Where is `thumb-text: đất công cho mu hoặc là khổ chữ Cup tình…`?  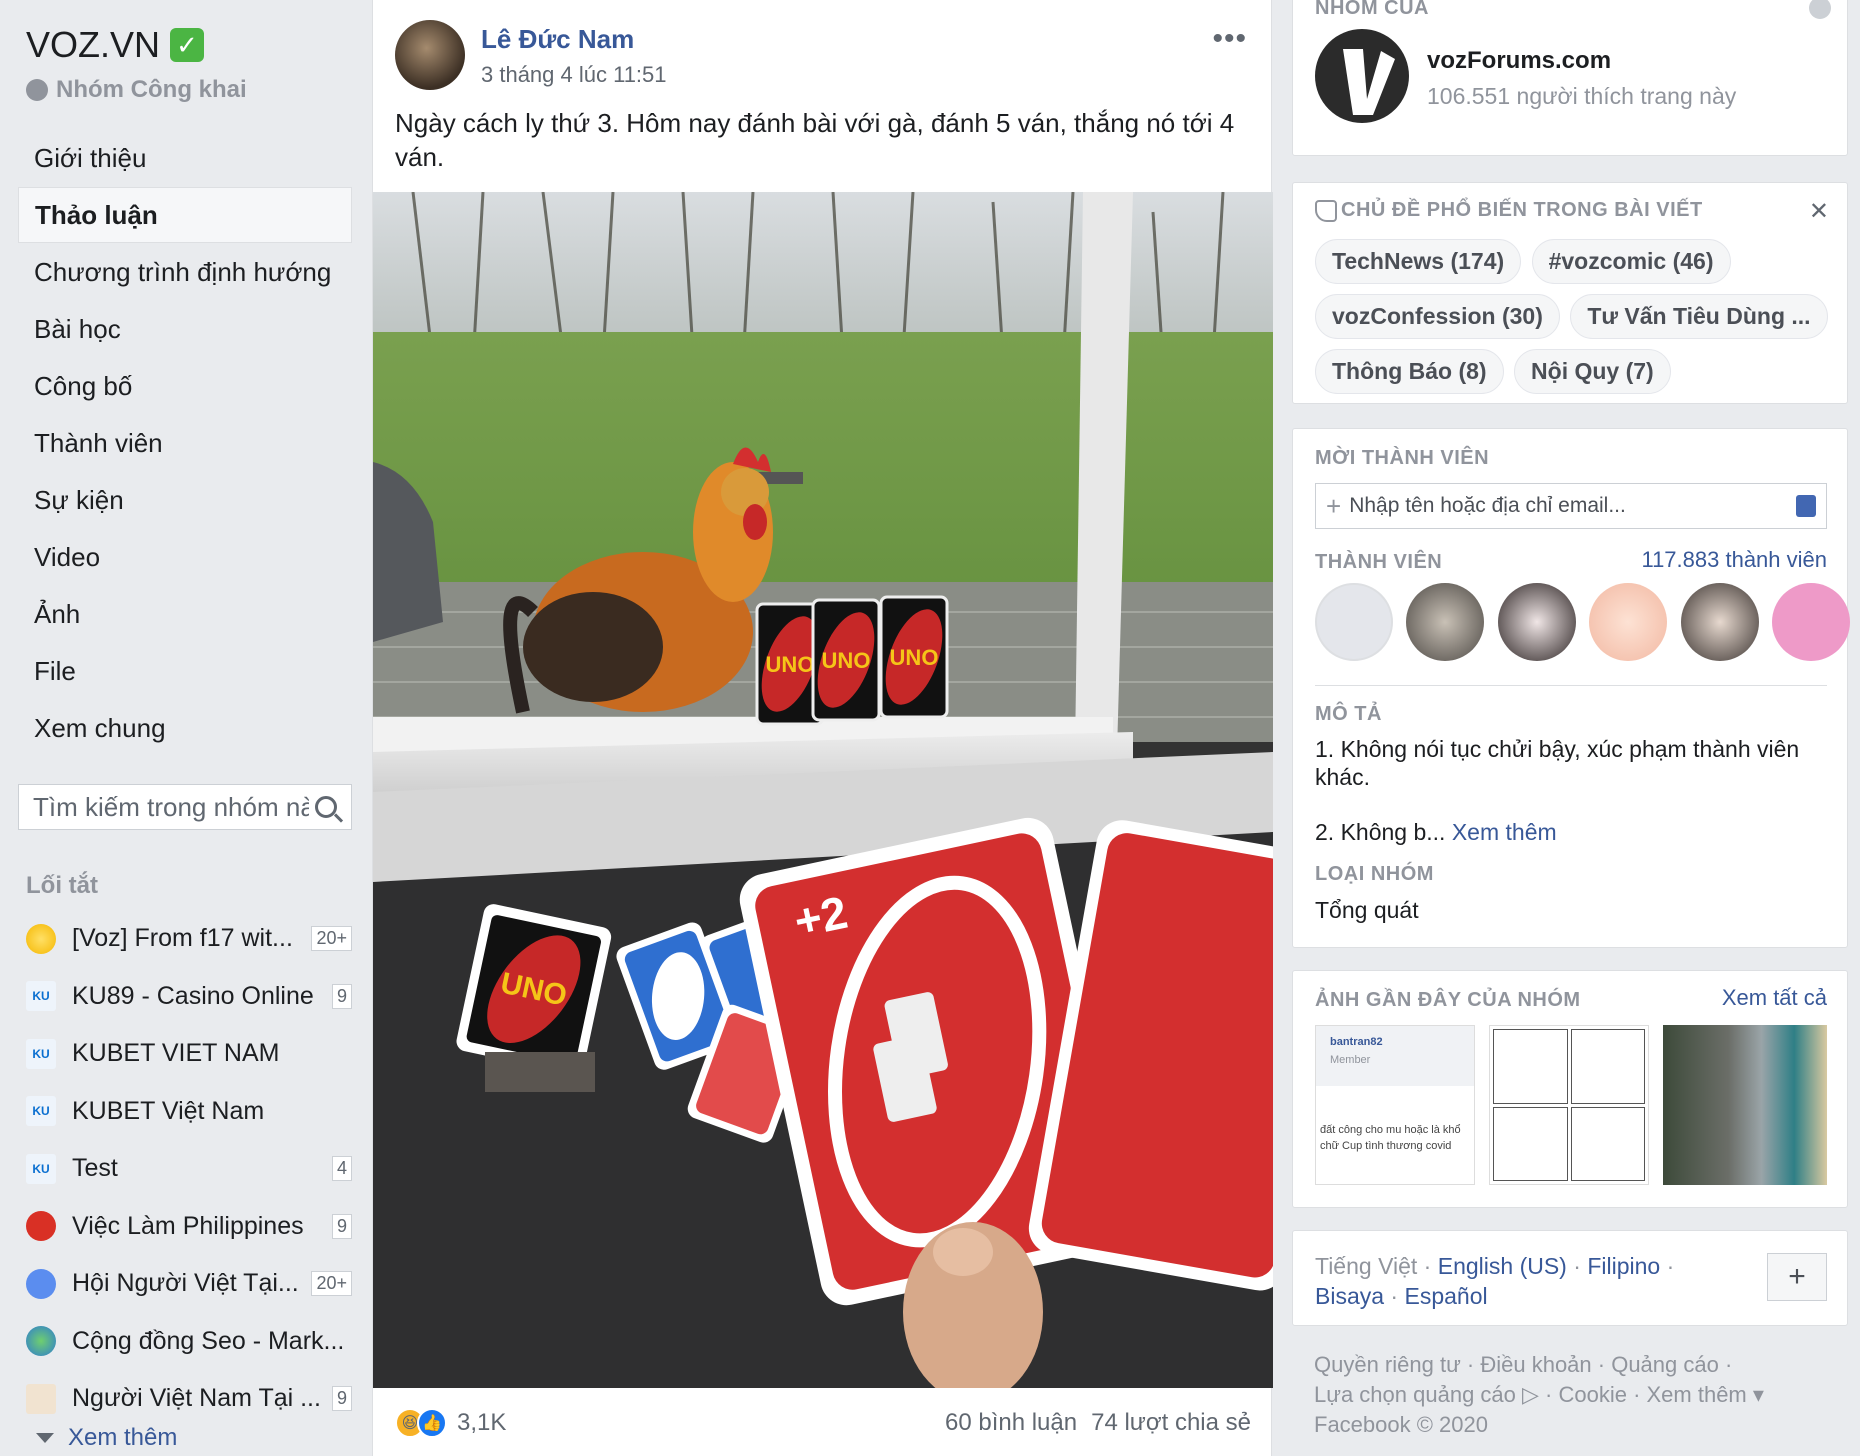
thumb-text: đất công cho mu hoặc là khổ chữ Cup tình… is located at coordinates (1390, 1138).